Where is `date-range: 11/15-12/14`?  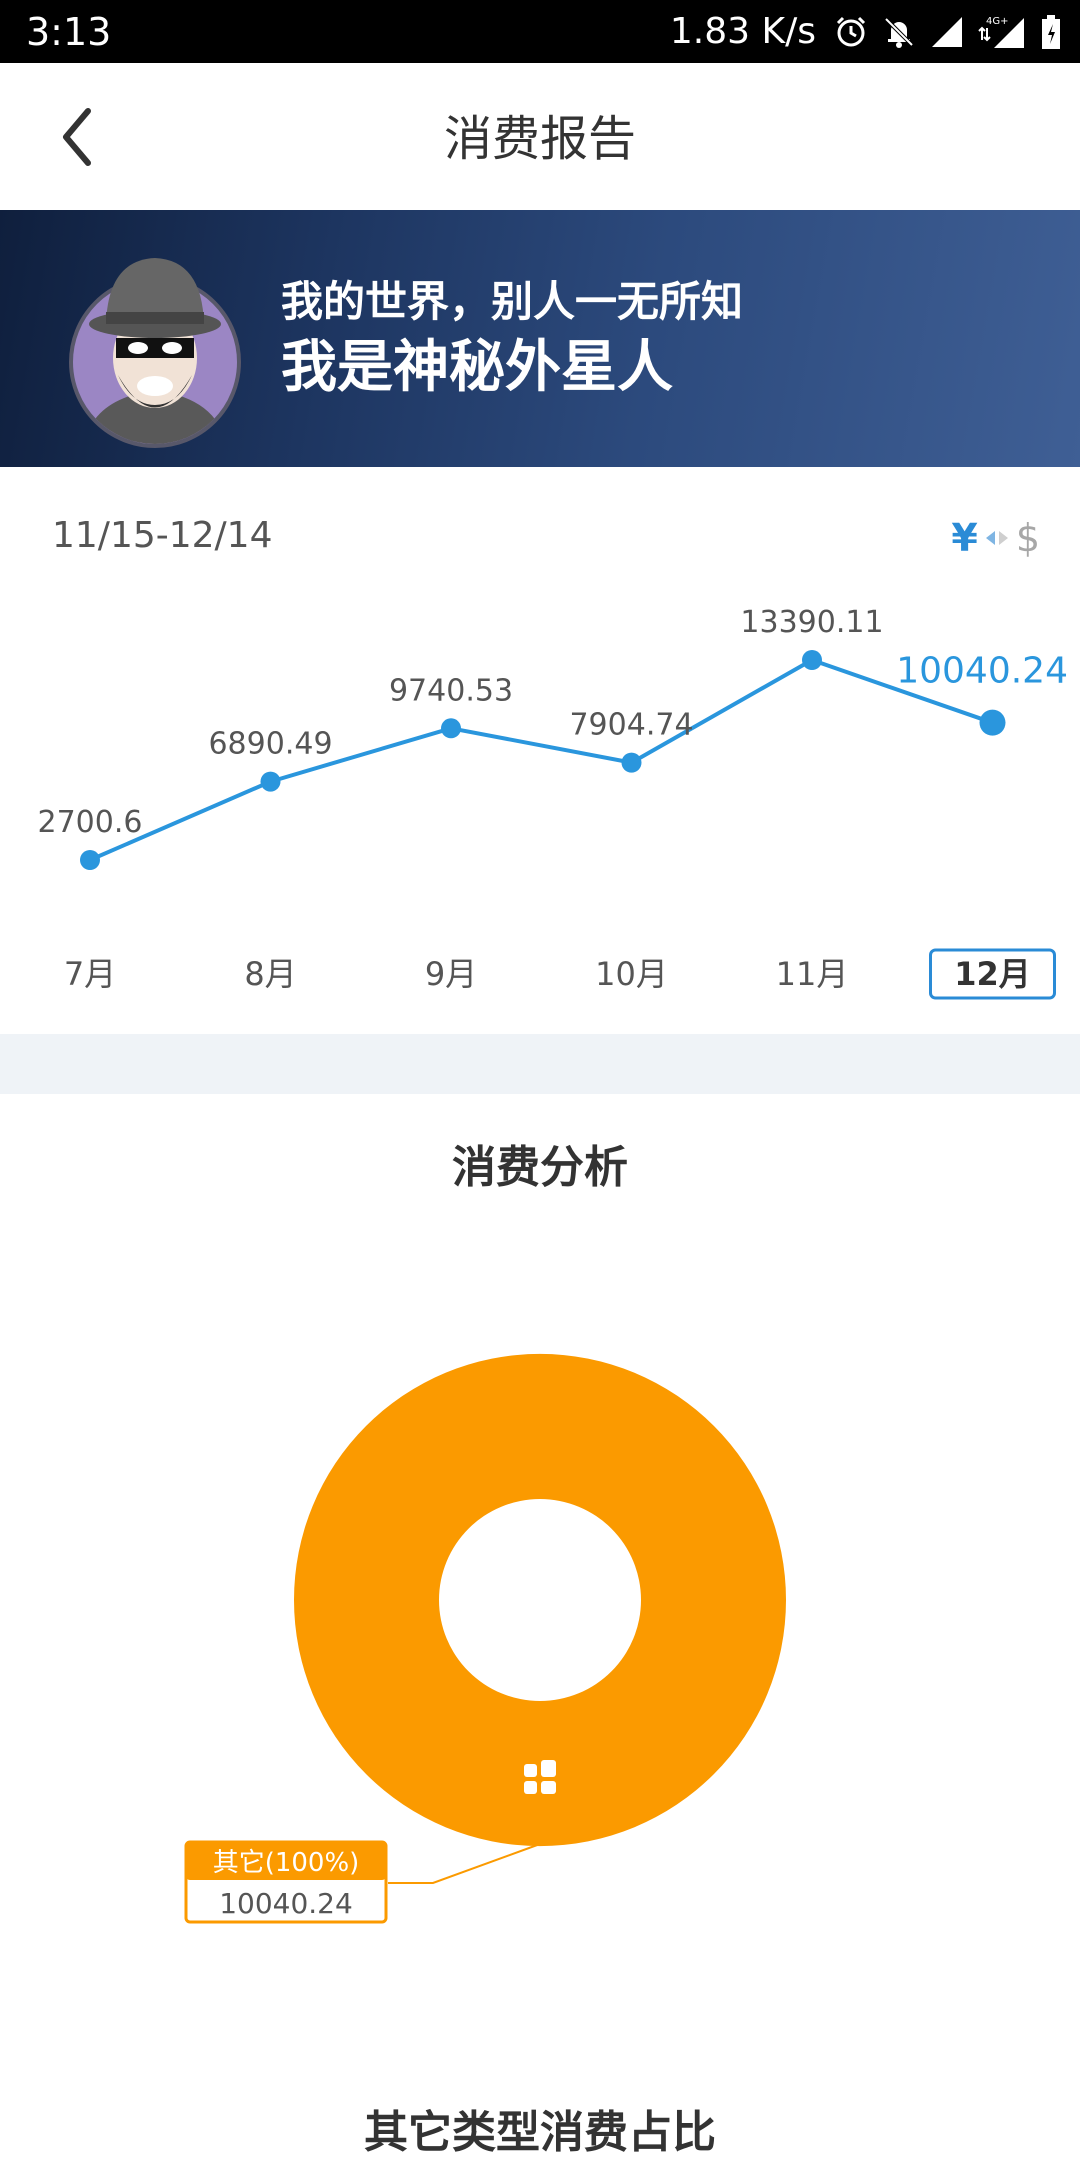
date-range: 11/15-12/14 is located at coordinates (162, 535).